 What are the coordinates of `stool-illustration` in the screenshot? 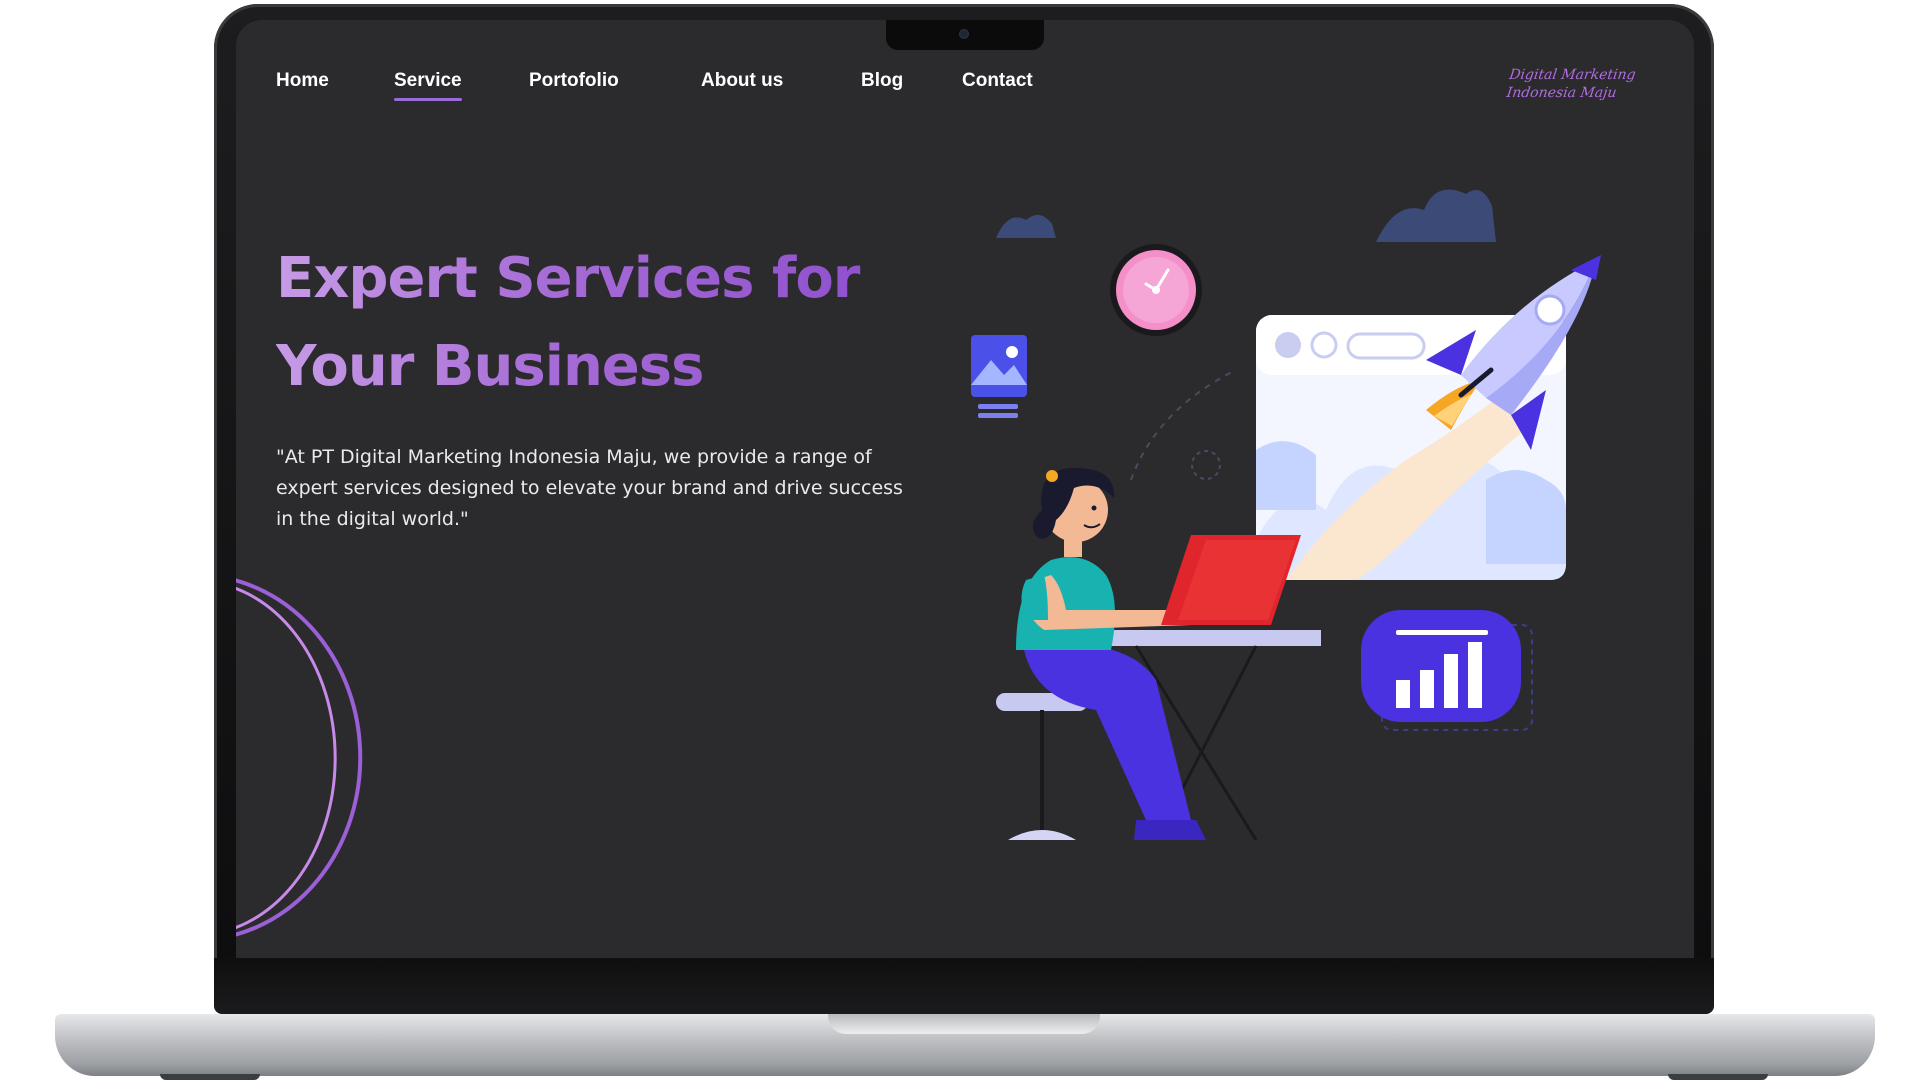 It's located at (1042, 766).